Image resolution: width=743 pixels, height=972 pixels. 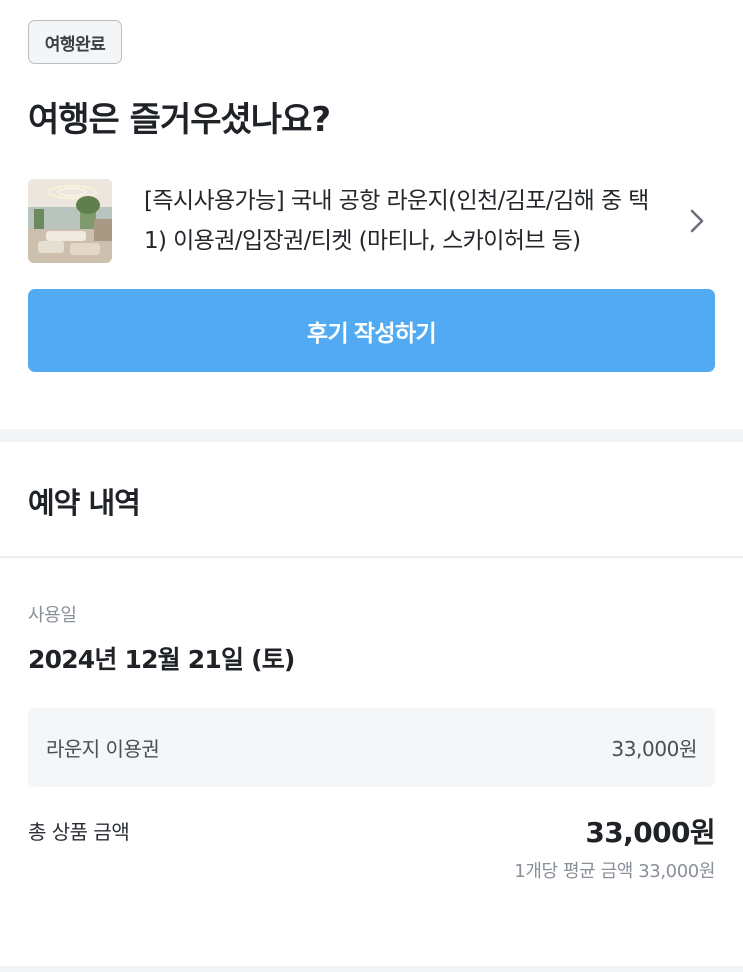 I want to click on bottom-separator, so click(x=371, y=969).